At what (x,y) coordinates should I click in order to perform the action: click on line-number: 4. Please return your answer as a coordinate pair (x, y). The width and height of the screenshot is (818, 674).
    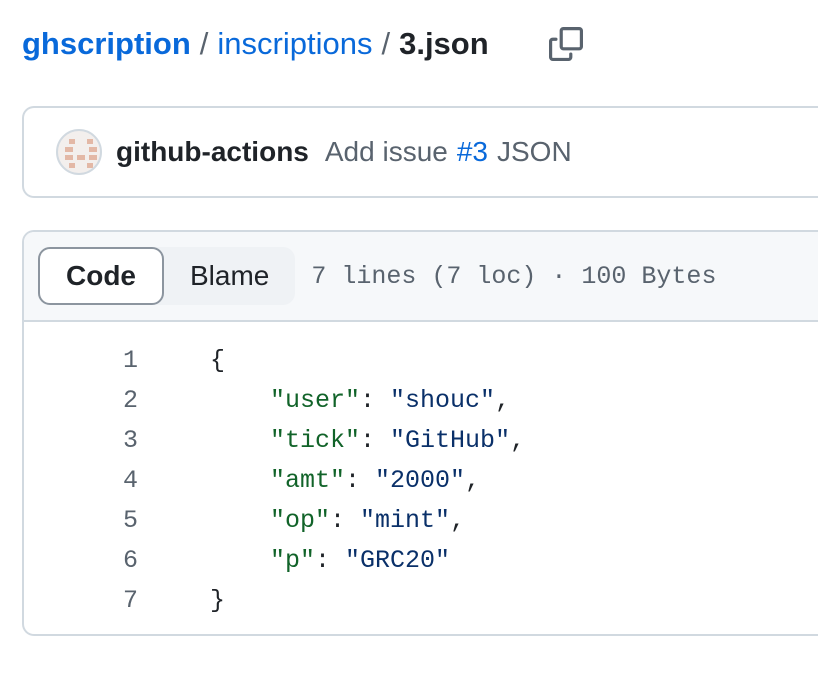
    Looking at the image, I should click on (81, 480).